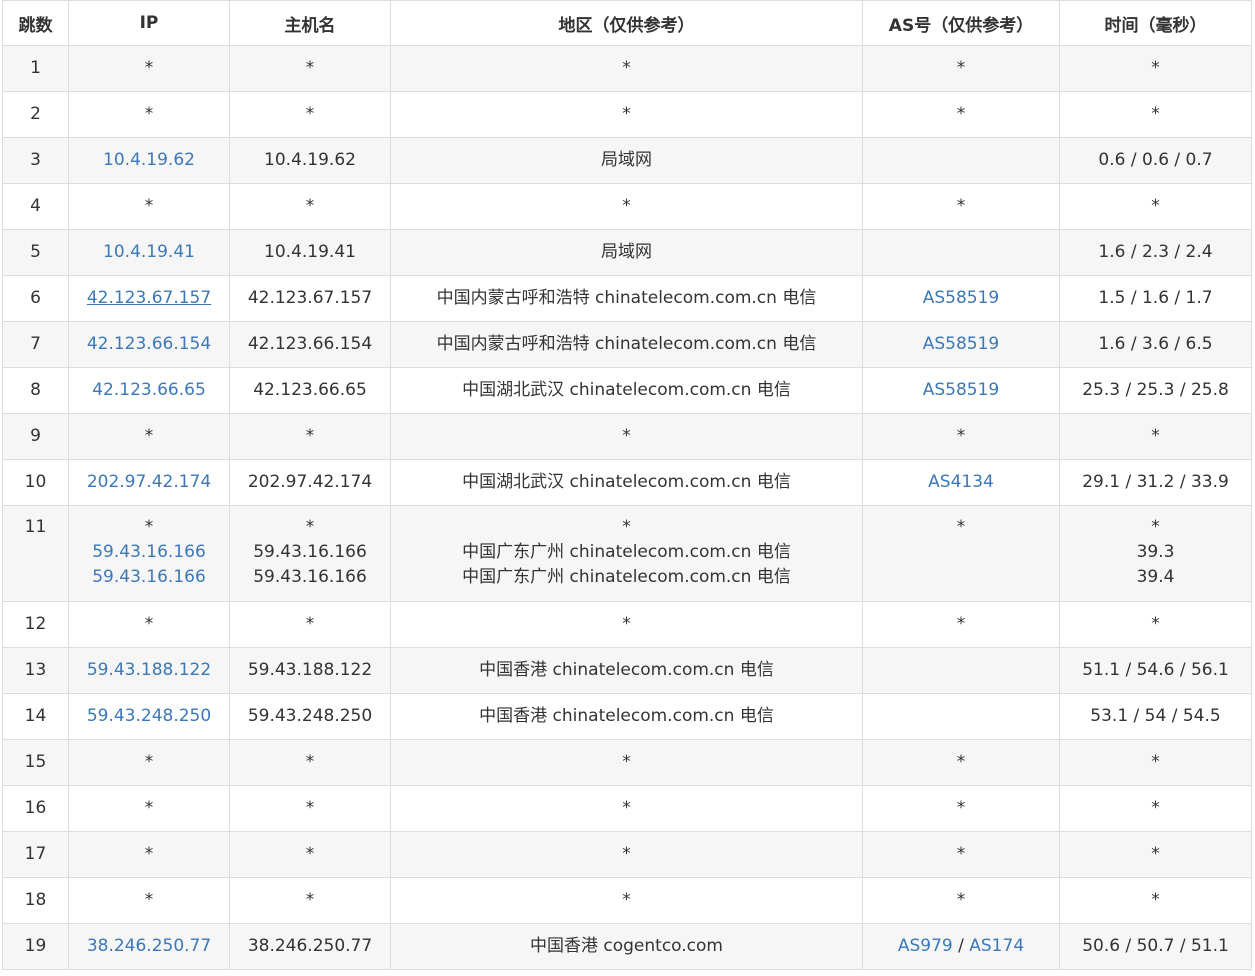 This screenshot has height=976, width=1255. What do you see at coordinates (35, 553) in the screenshot?
I see `hop-cell: 11` at bounding box center [35, 553].